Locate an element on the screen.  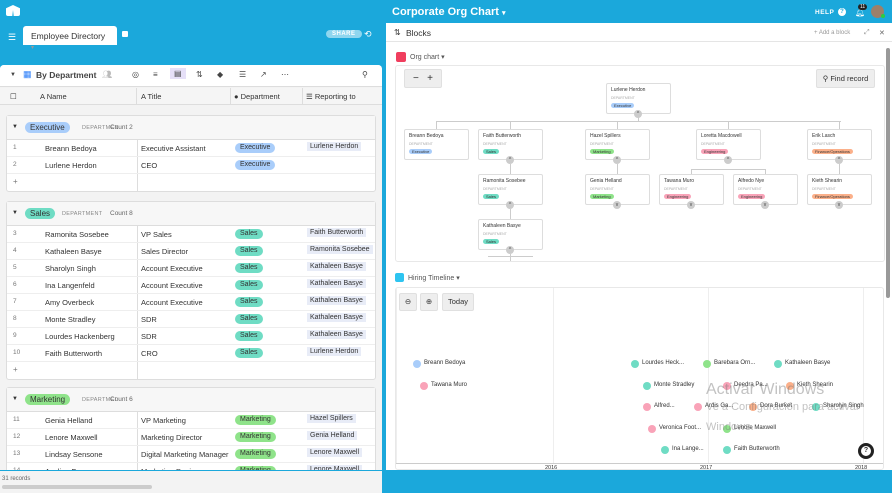
chevron-down-icon: ▾ is located at coordinates (32, 48).